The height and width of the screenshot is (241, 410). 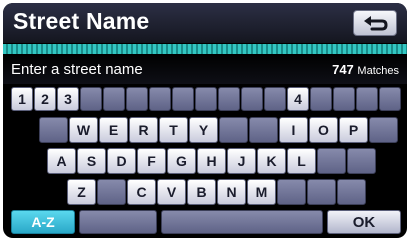 What do you see at coordinates (83, 130) in the screenshot?
I see `key-w: W` at bounding box center [83, 130].